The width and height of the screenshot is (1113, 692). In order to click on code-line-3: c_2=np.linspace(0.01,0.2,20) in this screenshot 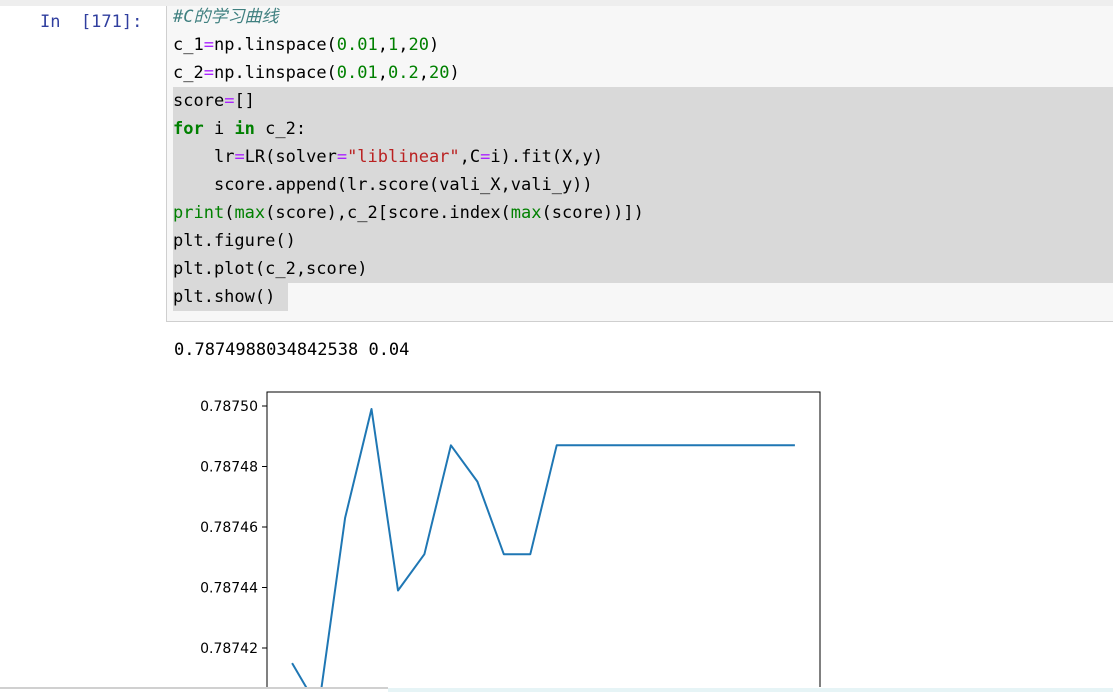, I will do `click(316, 73)`.